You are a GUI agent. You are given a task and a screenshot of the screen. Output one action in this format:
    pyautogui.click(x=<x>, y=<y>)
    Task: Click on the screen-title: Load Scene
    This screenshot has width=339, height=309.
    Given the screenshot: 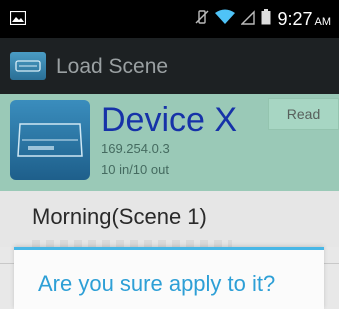 What is the action you would take?
    pyautogui.click(x=112, y=66)
    